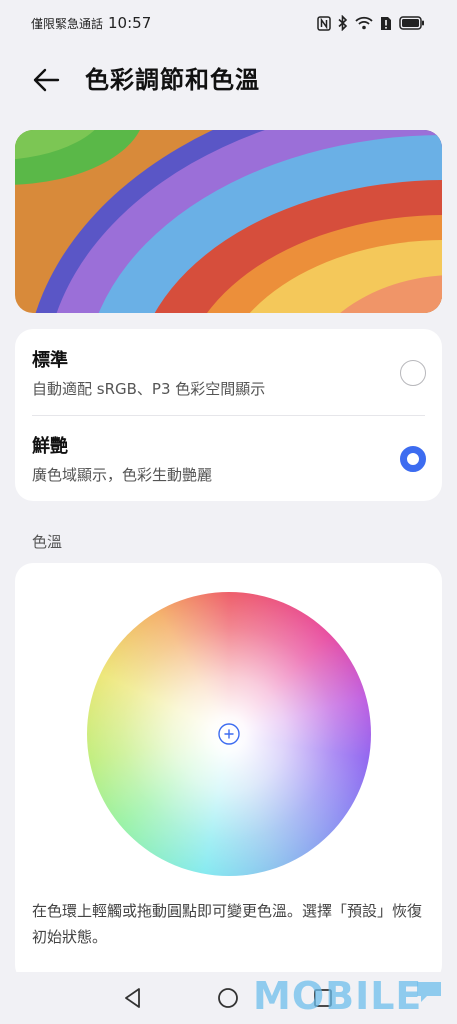 This screenshot has width=457, height=1024. Describe the element at coordinates (228, 998) in the screenshot. I see `home-circle-icon` at that location.